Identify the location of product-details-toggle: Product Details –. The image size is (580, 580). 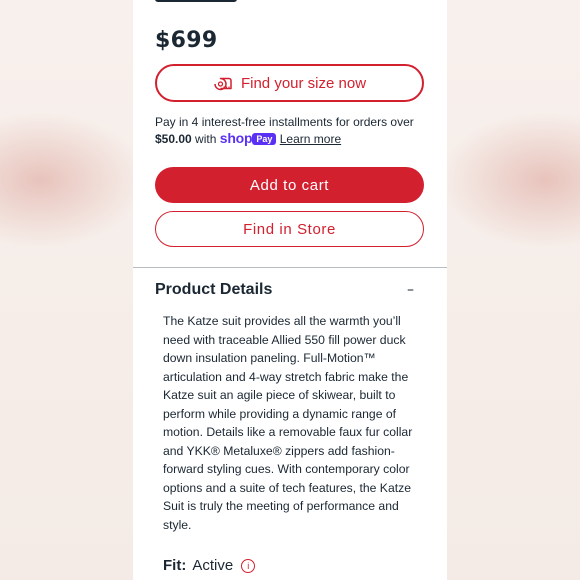
(289, 290).